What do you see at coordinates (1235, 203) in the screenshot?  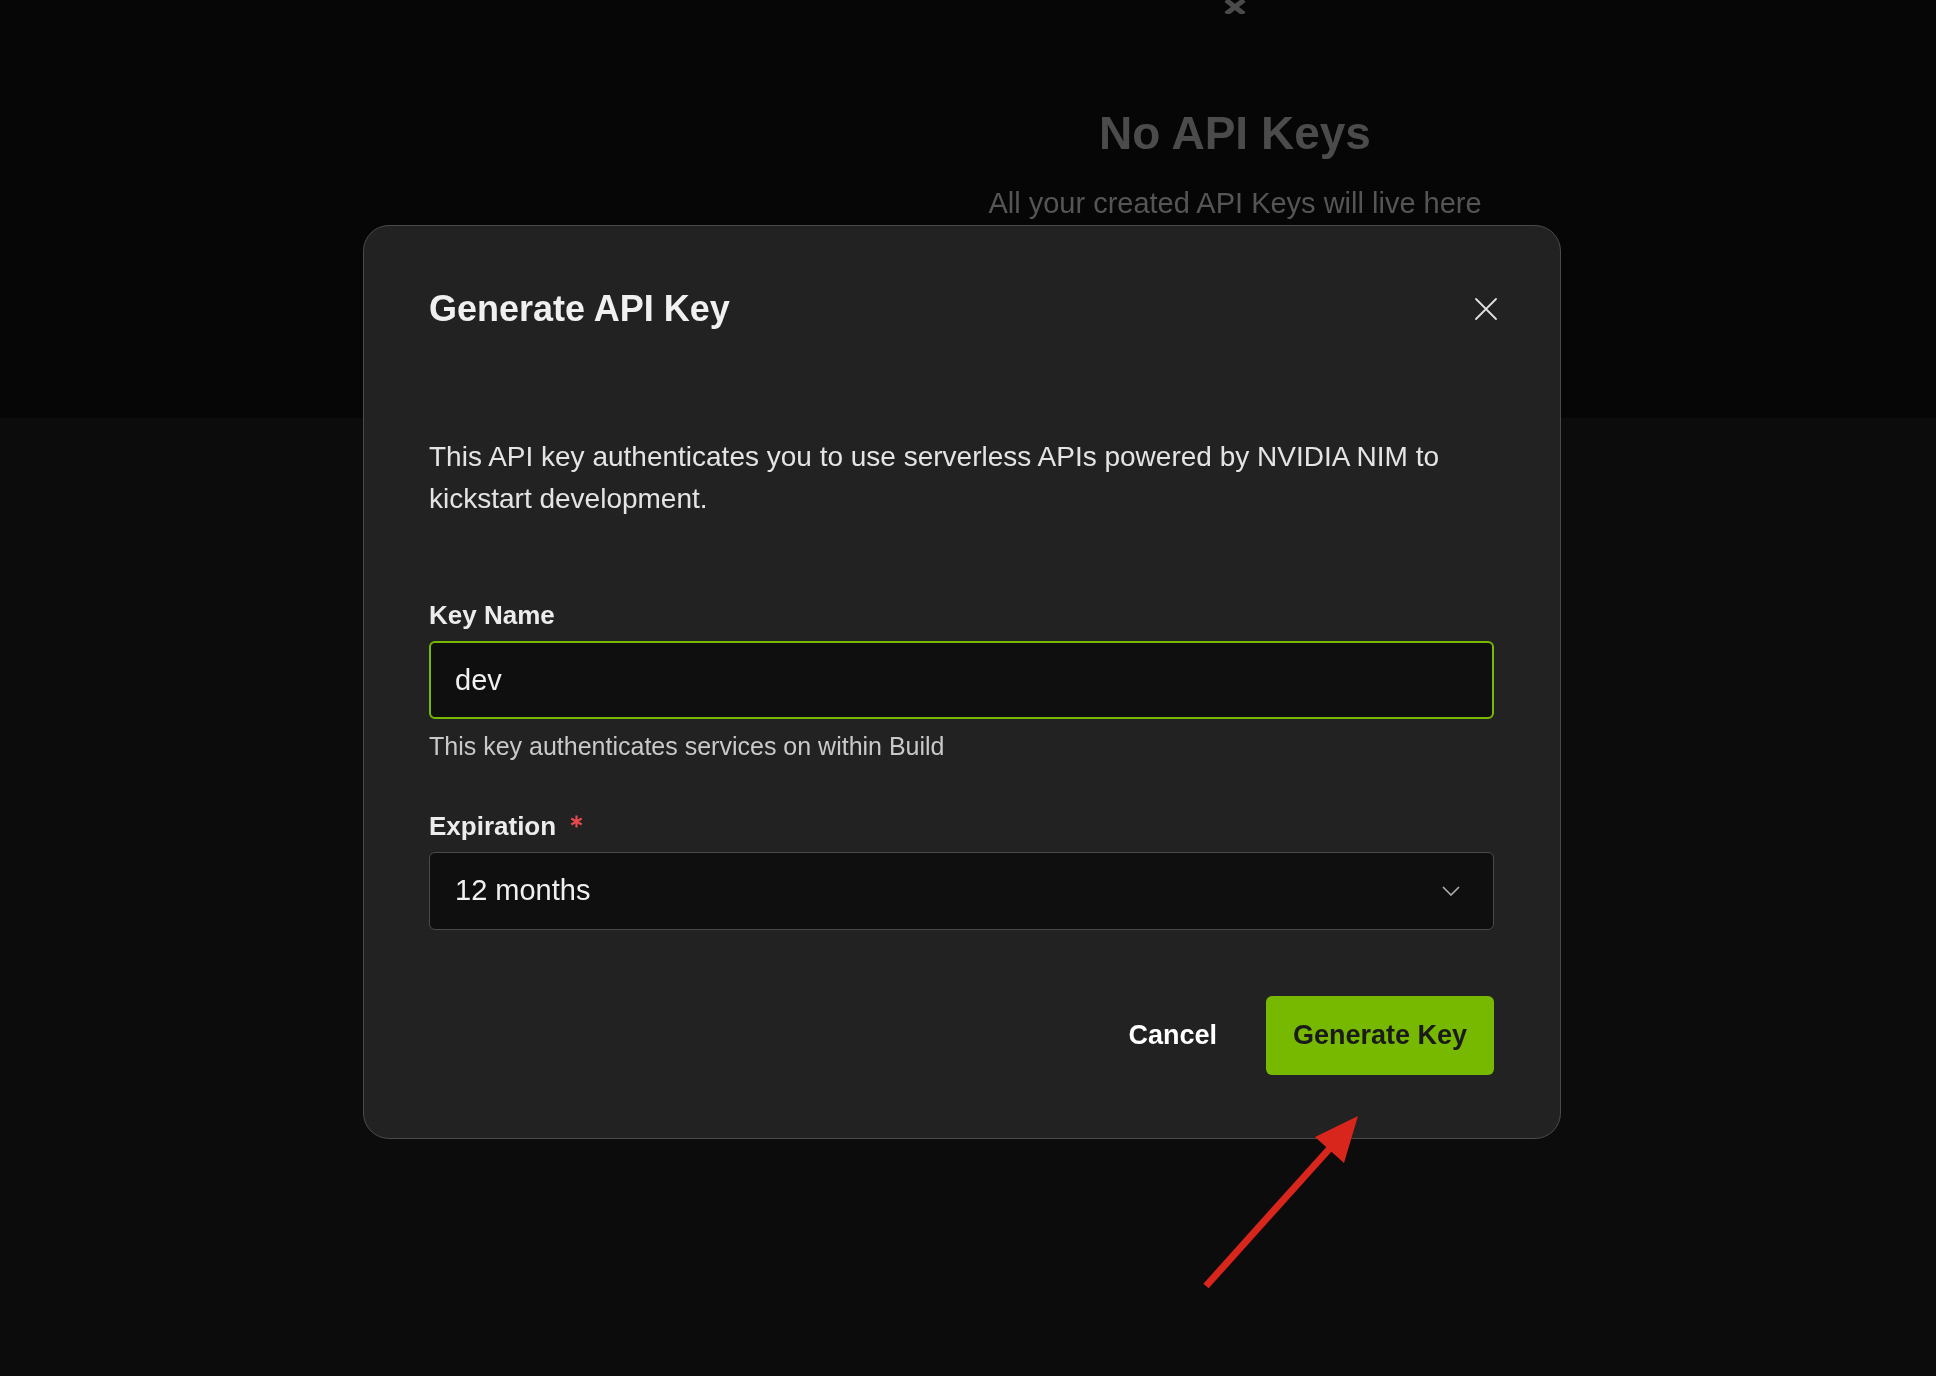 I see `empty-state-message: All your created API Keys will live here` at bounding box center [1235, 203].